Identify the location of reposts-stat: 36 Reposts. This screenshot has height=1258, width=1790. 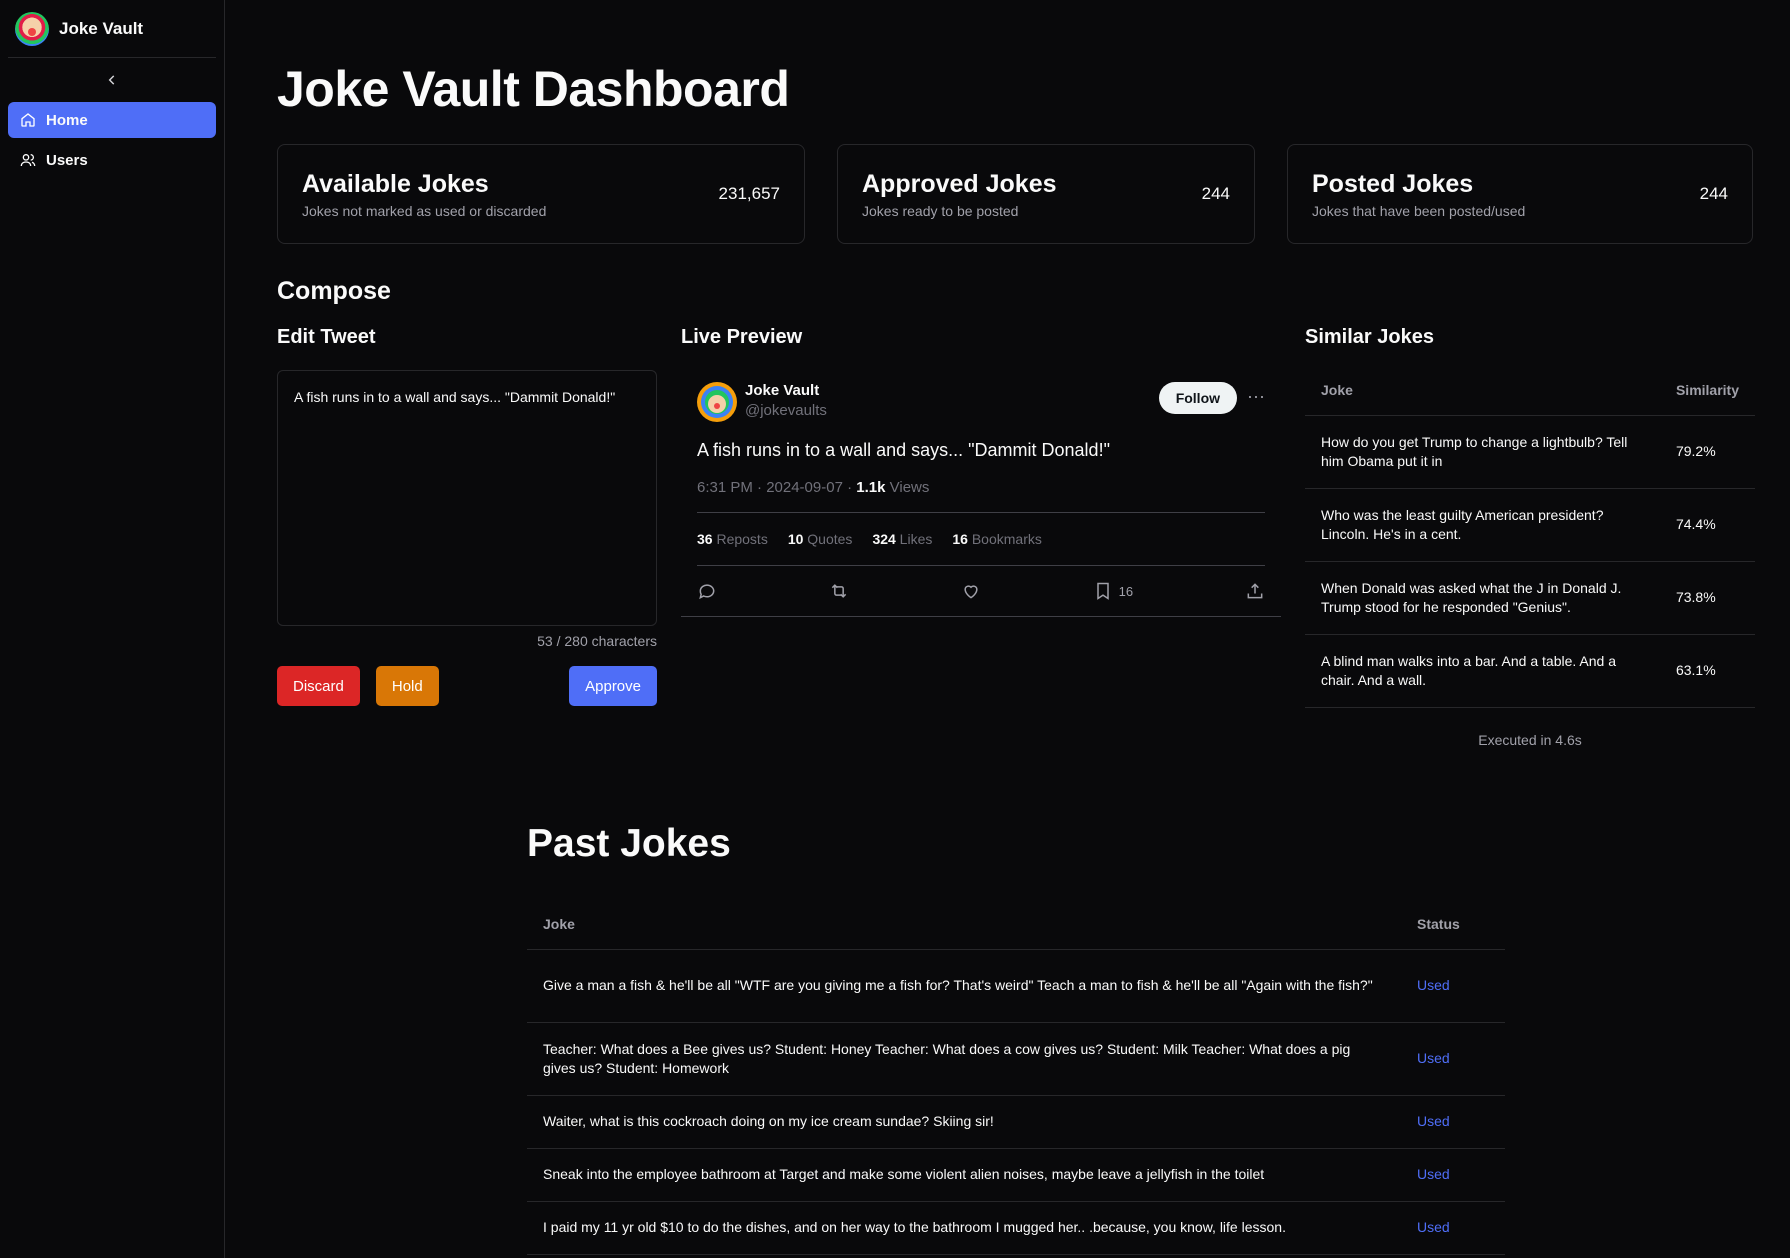
(732, 539).